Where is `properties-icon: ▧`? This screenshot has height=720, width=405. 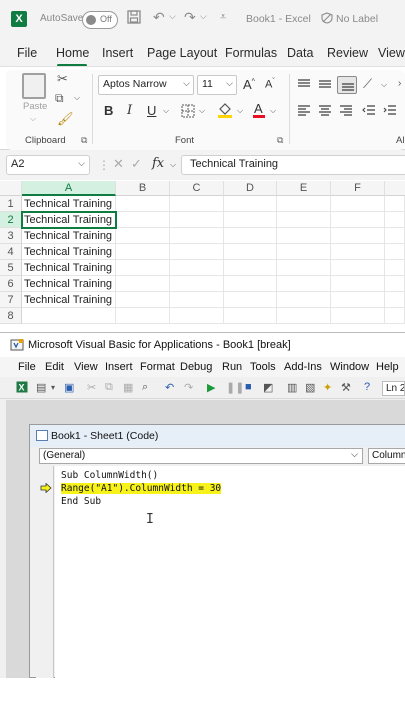 properties-icon: ▧ is located at coordinates (310, 387).